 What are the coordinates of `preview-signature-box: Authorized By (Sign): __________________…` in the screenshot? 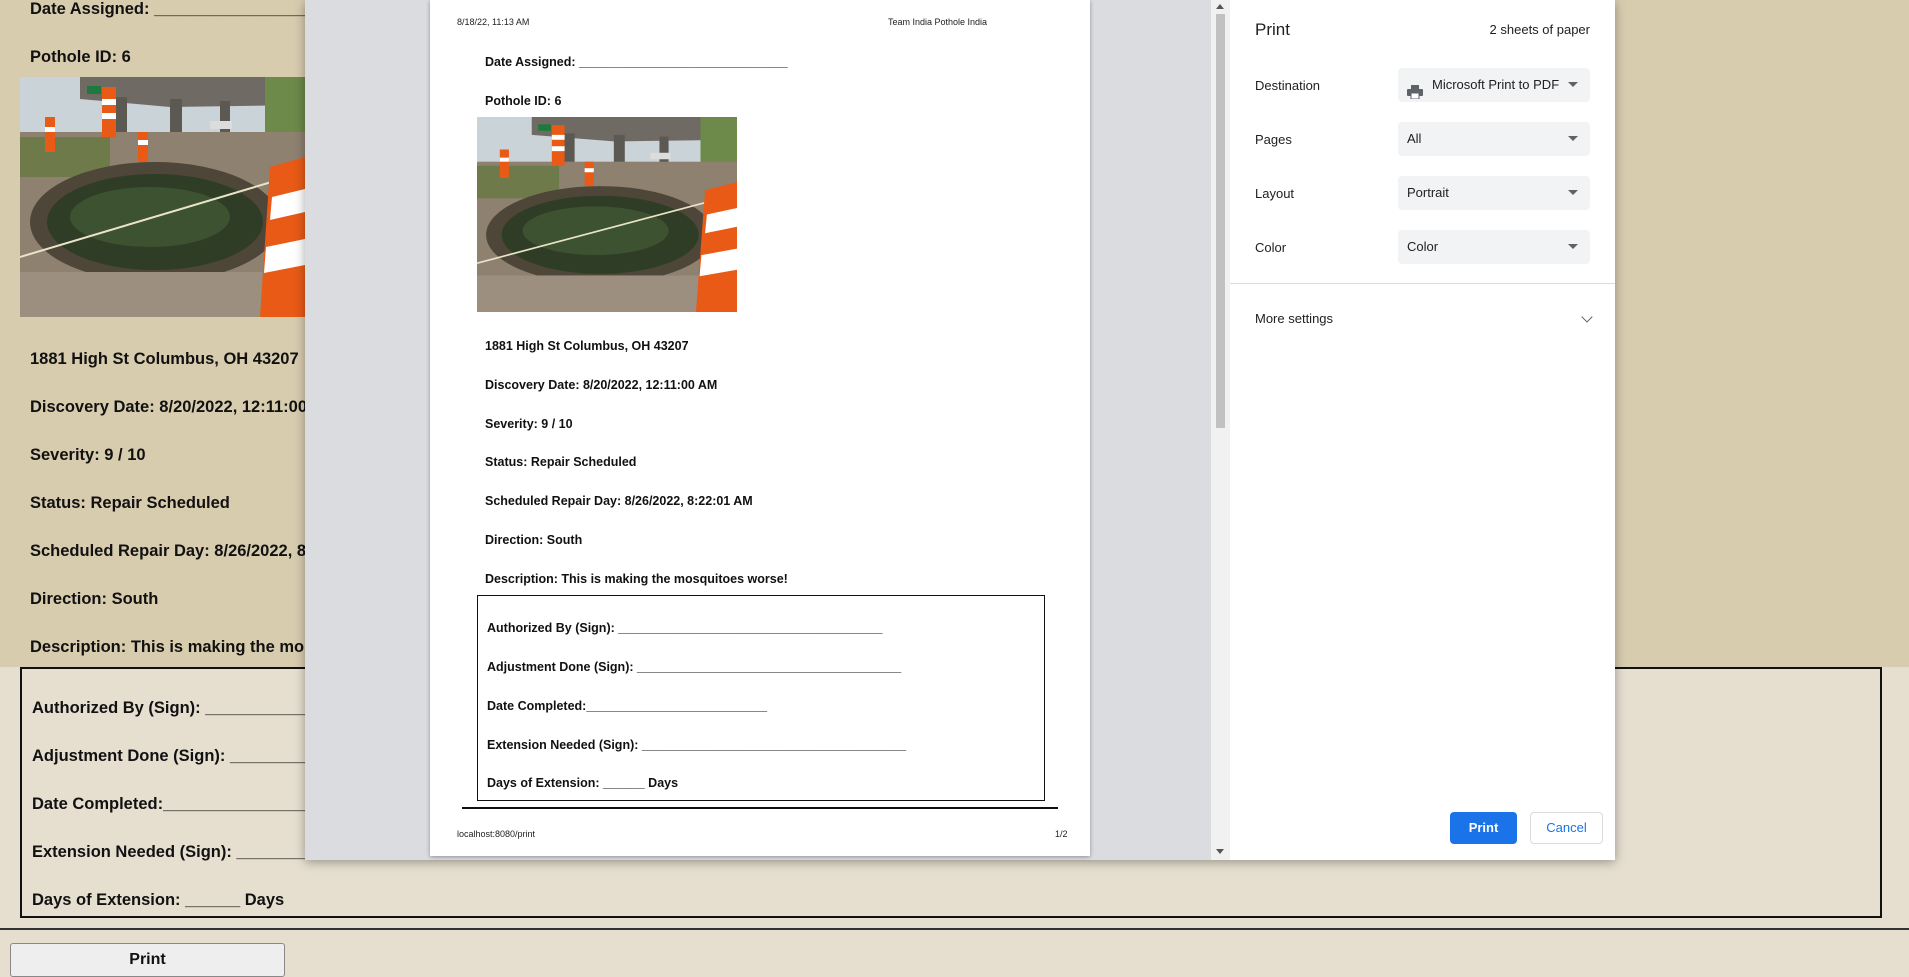 It's located at (761, 698).